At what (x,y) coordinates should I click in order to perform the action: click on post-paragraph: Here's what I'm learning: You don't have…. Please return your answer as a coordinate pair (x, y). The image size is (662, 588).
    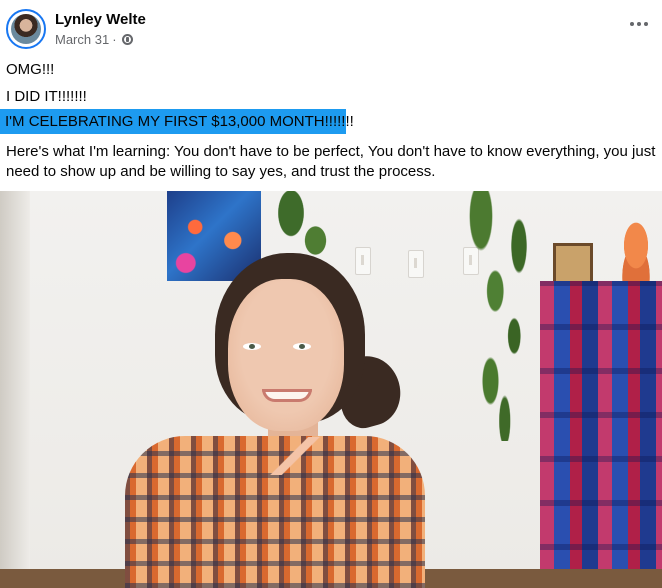
    Looking at the image, I should click on (331, 161).